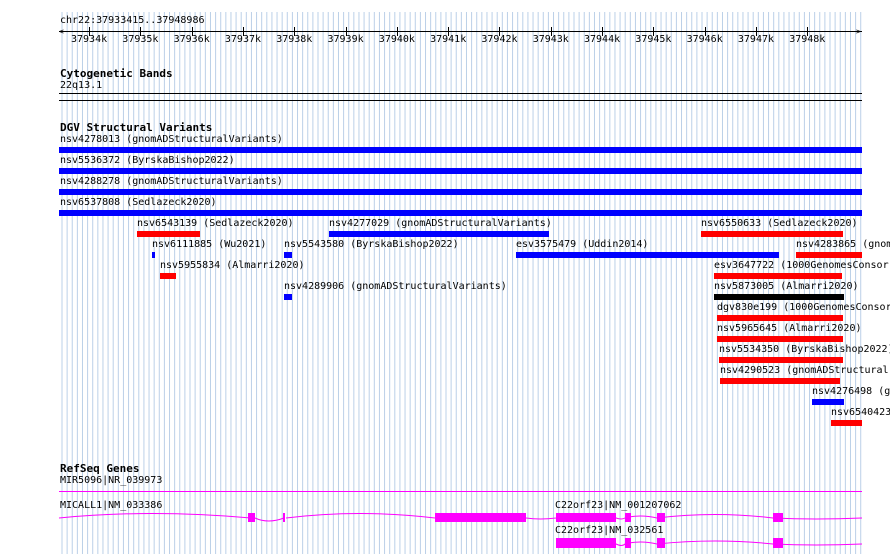 Image resolution: width=890 pixels, height=554 pixels. I want to click on gene-label: C22orf23|NM_001207062, so click(618, 506).